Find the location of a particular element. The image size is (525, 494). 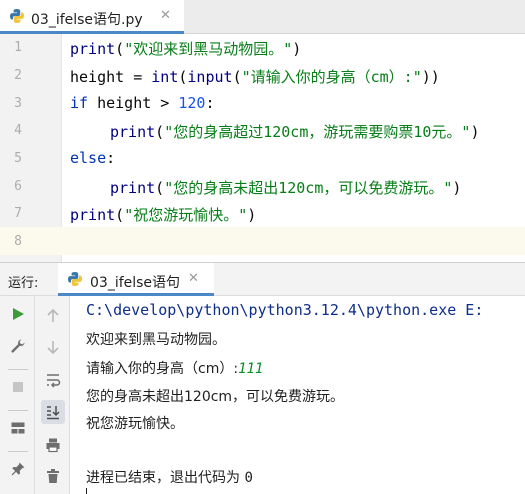

layout-icon is located at coordinates (18, 428).